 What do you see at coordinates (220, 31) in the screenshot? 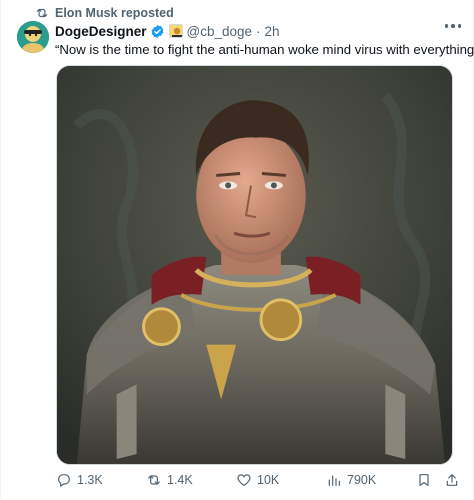
I see `author-handle: @cb_doge` at bounding box center [220, 31].